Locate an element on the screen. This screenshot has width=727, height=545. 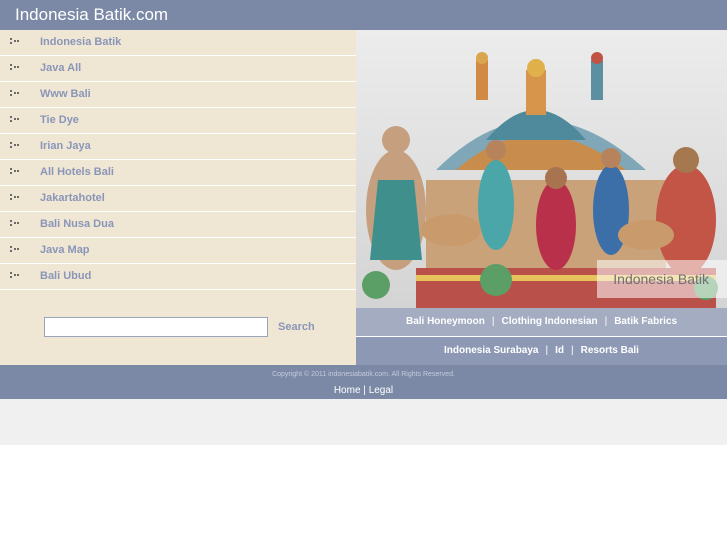
link-indonesia-surabaya: Indonesia Surabaya is located at coordinates (491, 350).